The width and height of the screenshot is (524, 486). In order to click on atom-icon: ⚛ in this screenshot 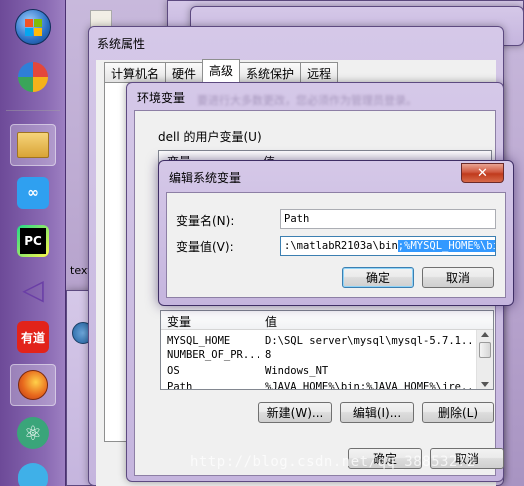, I will do `click(33, 433)`.